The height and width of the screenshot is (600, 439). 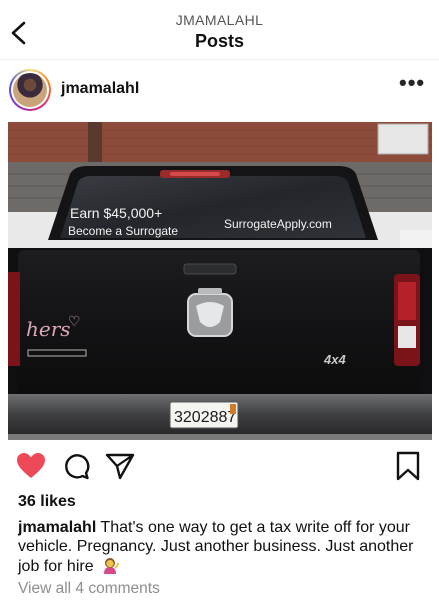 I want to click on more-options-button: •••, so click(x=412, y=85).